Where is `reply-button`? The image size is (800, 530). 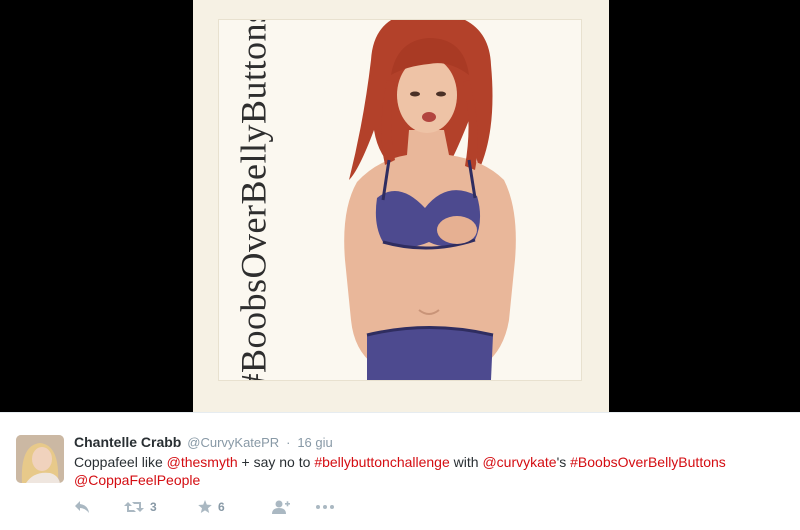 reply-button is located at coordinates (99, 507).